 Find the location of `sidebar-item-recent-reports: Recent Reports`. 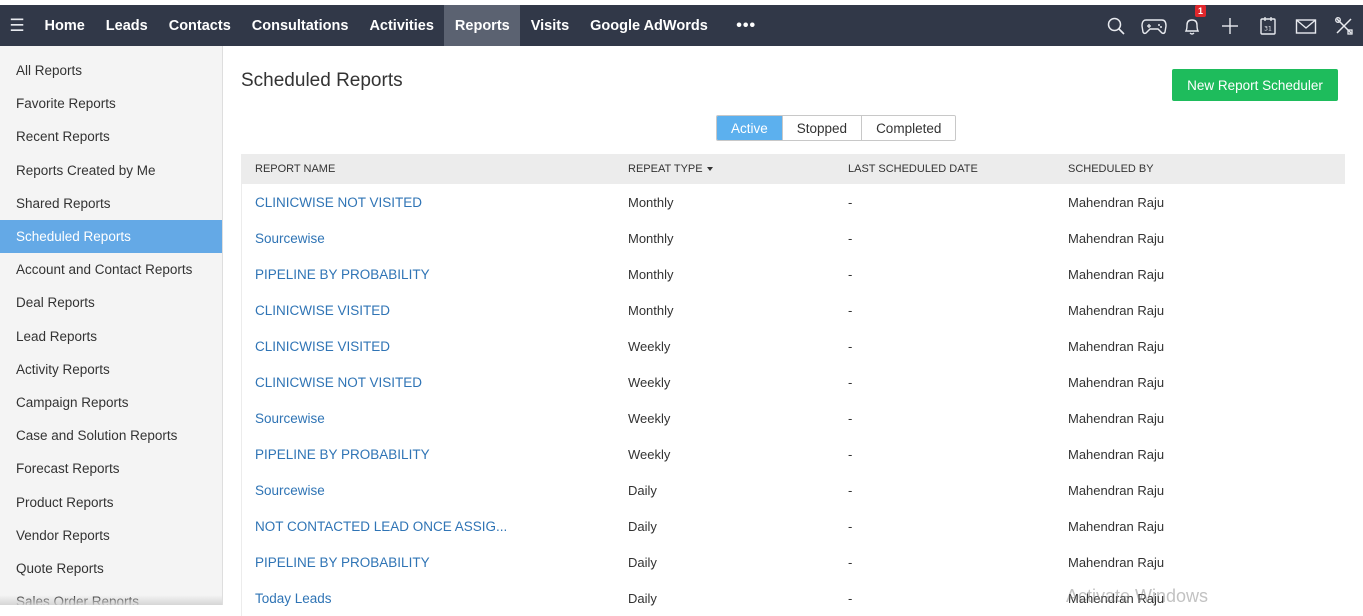

sidebar-item-recent-reports: Recent Reports is located at coordinates (111, 136).